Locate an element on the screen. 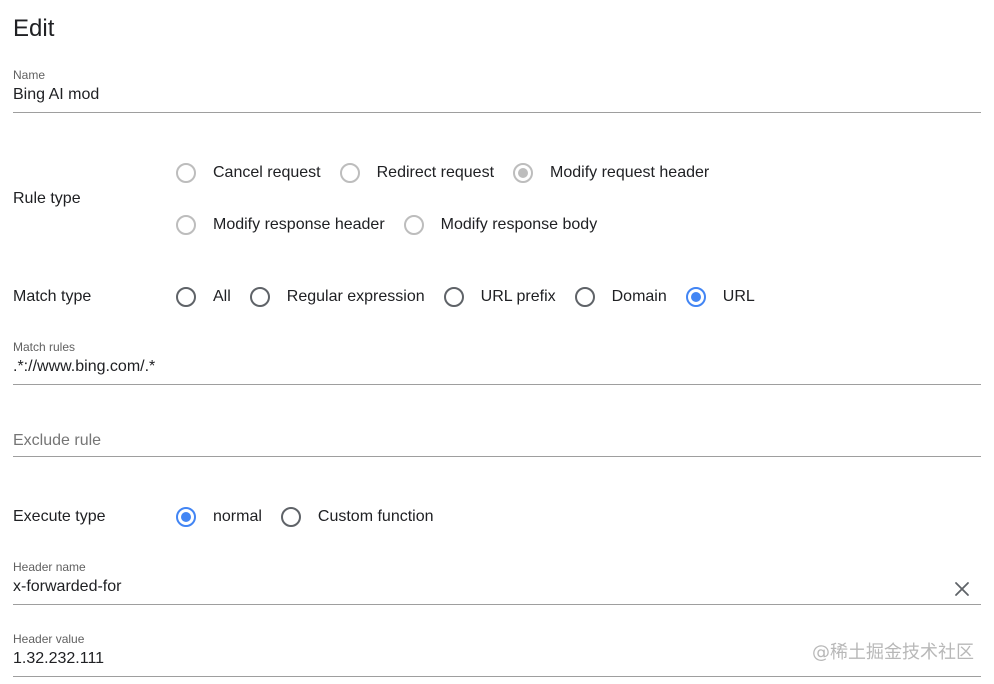 This screenshot has width=994, height=684. execute-type-group: normal Custom function is located at coordinates (305, 517).